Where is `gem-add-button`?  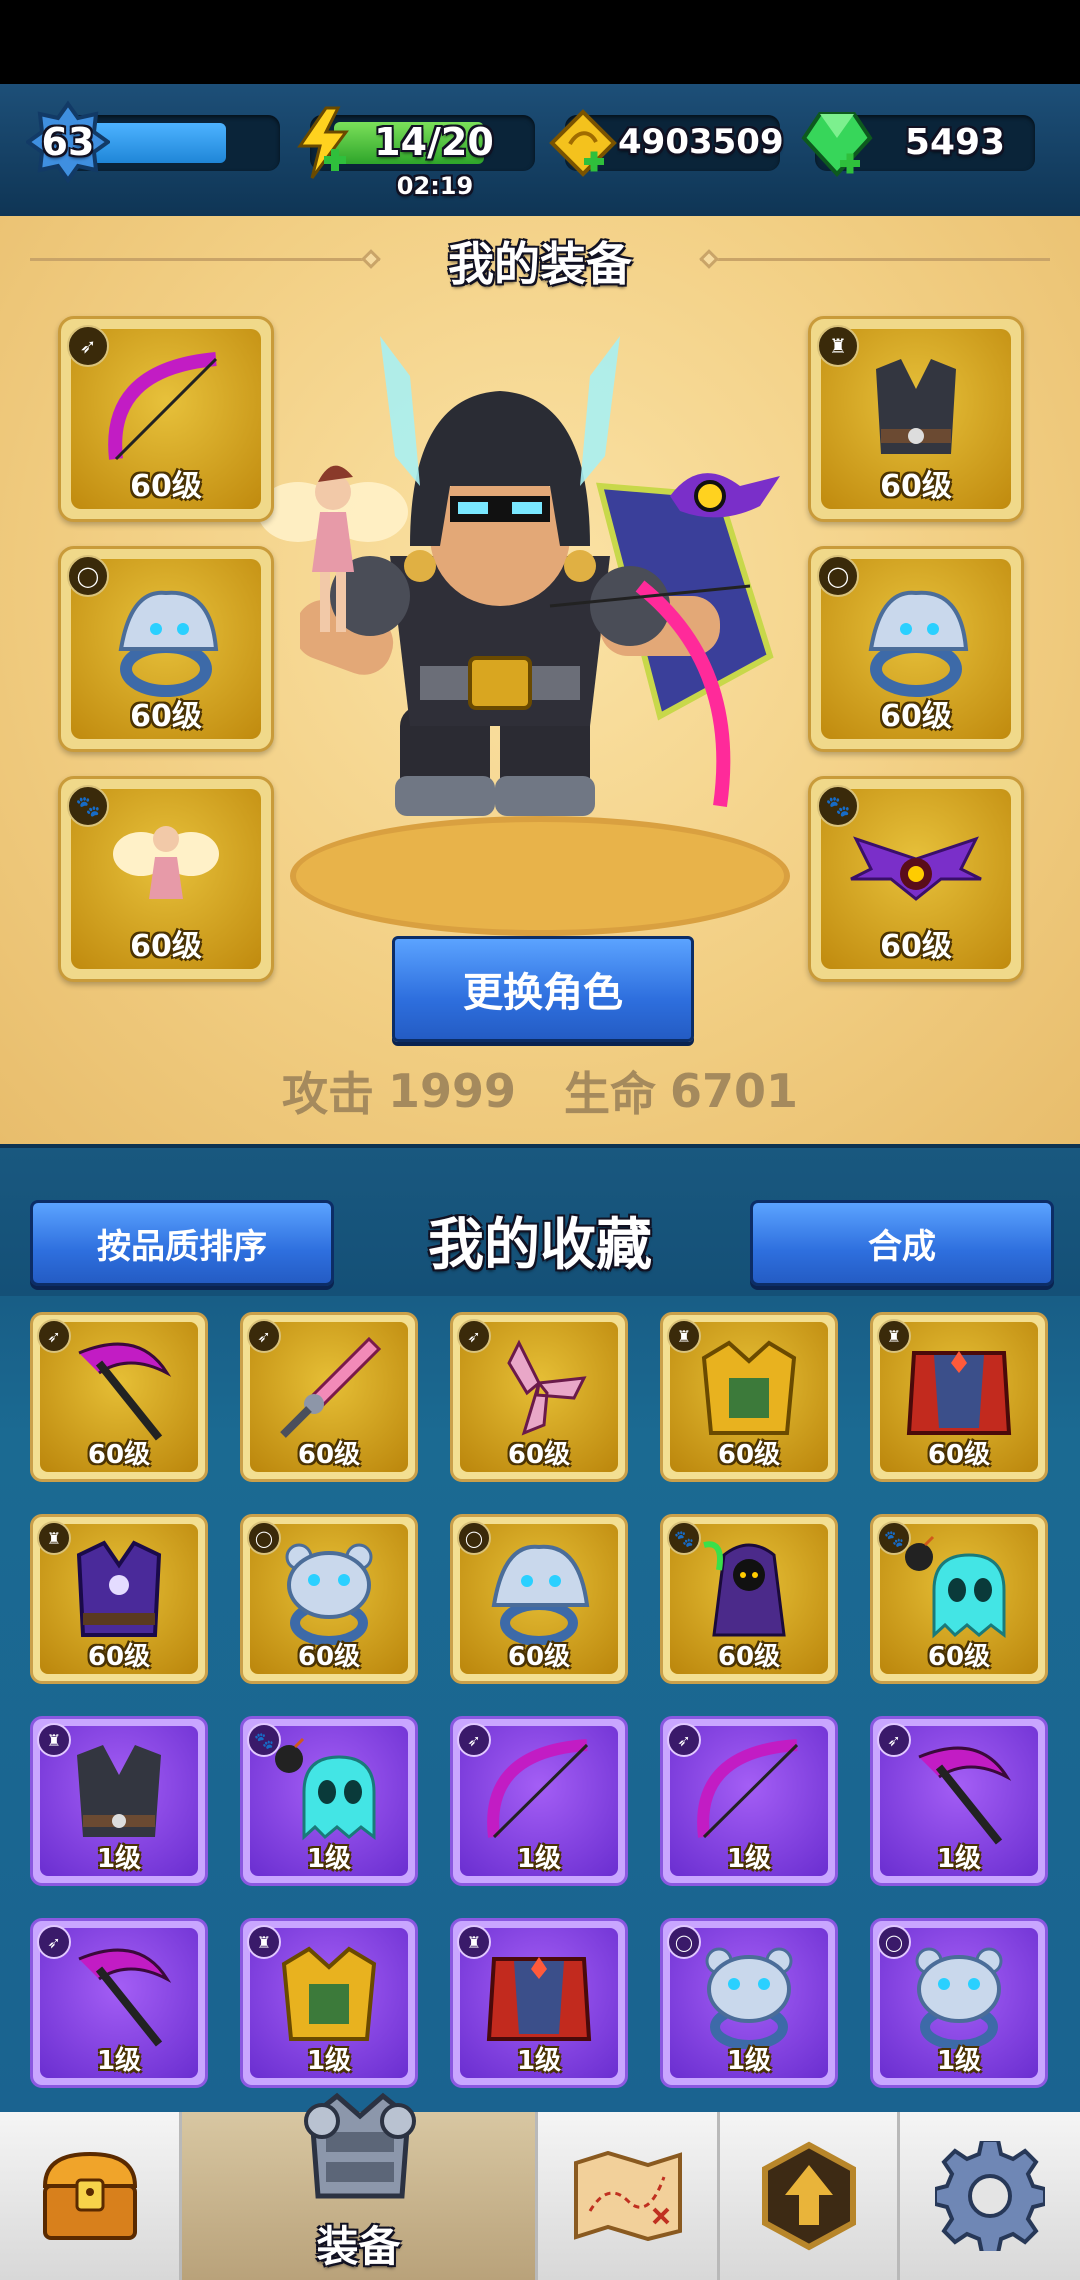
gem-add-button is located at coordinates (837, 143).